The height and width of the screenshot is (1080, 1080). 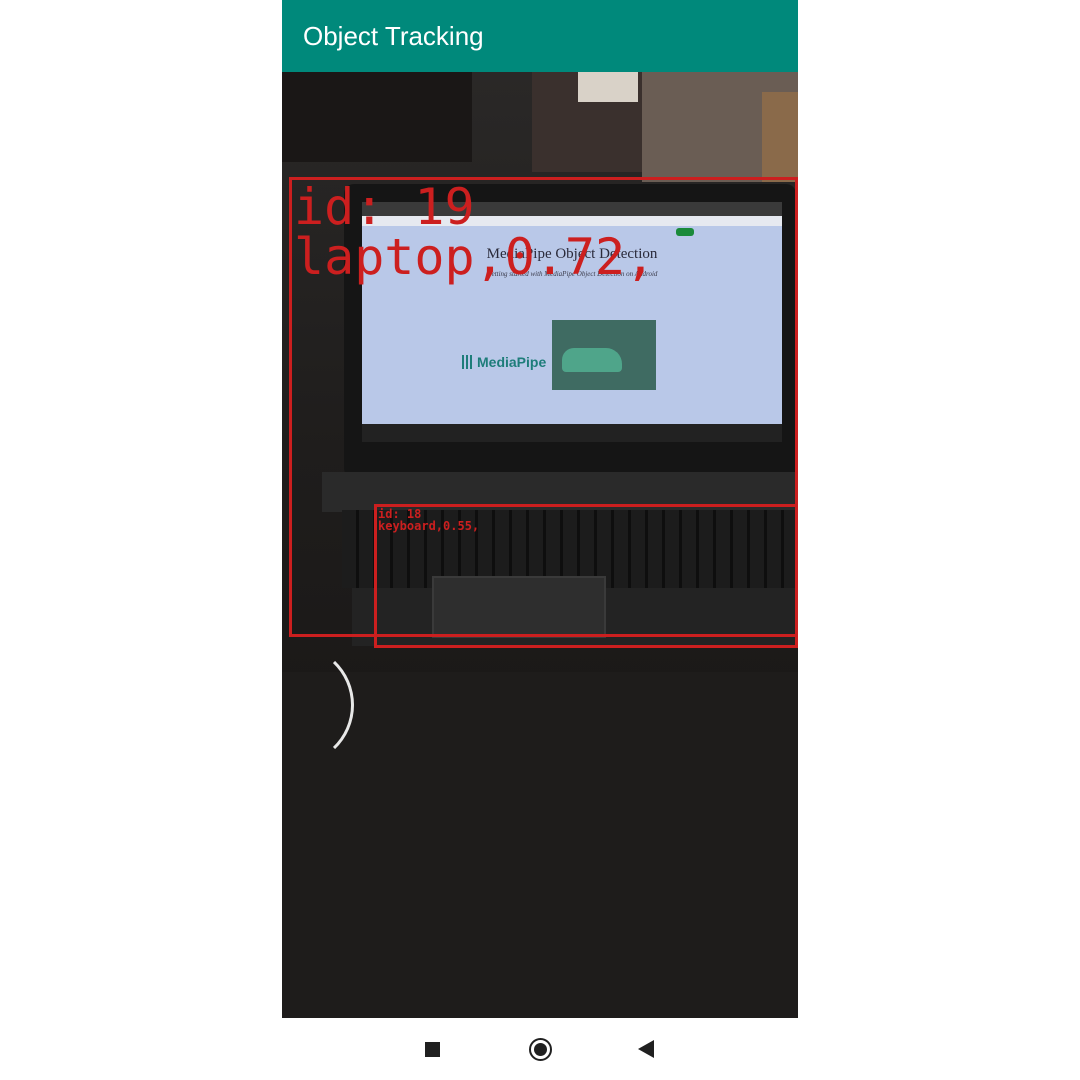 I want to click on square-icon, so click(x=432, y=1049).